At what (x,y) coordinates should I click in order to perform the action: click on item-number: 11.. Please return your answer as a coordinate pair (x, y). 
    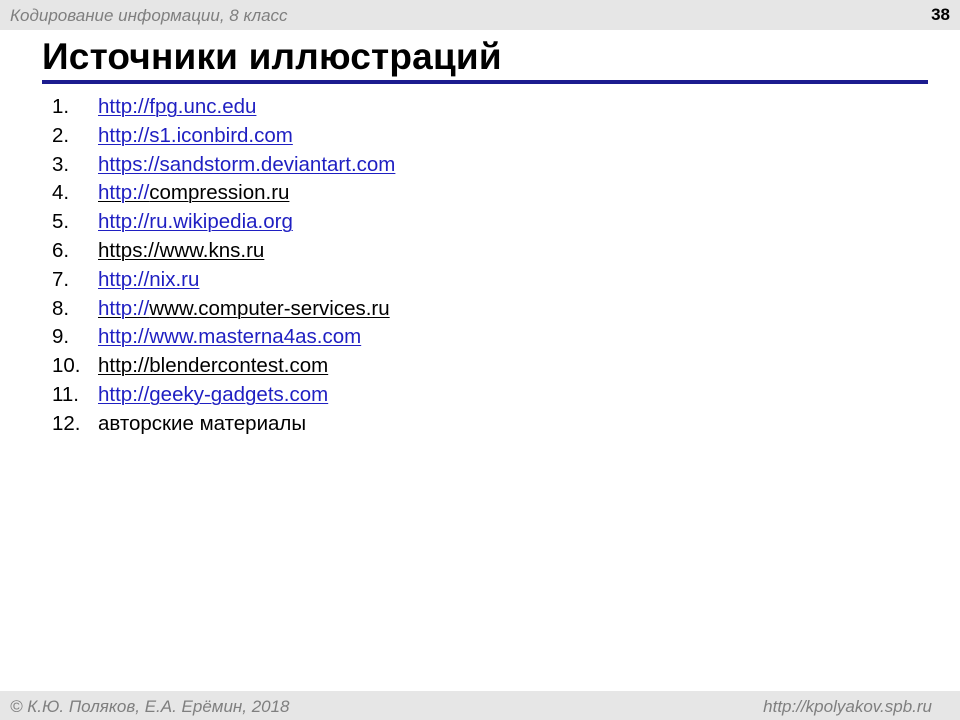
    Looking at the image, I should click on (65, 394).